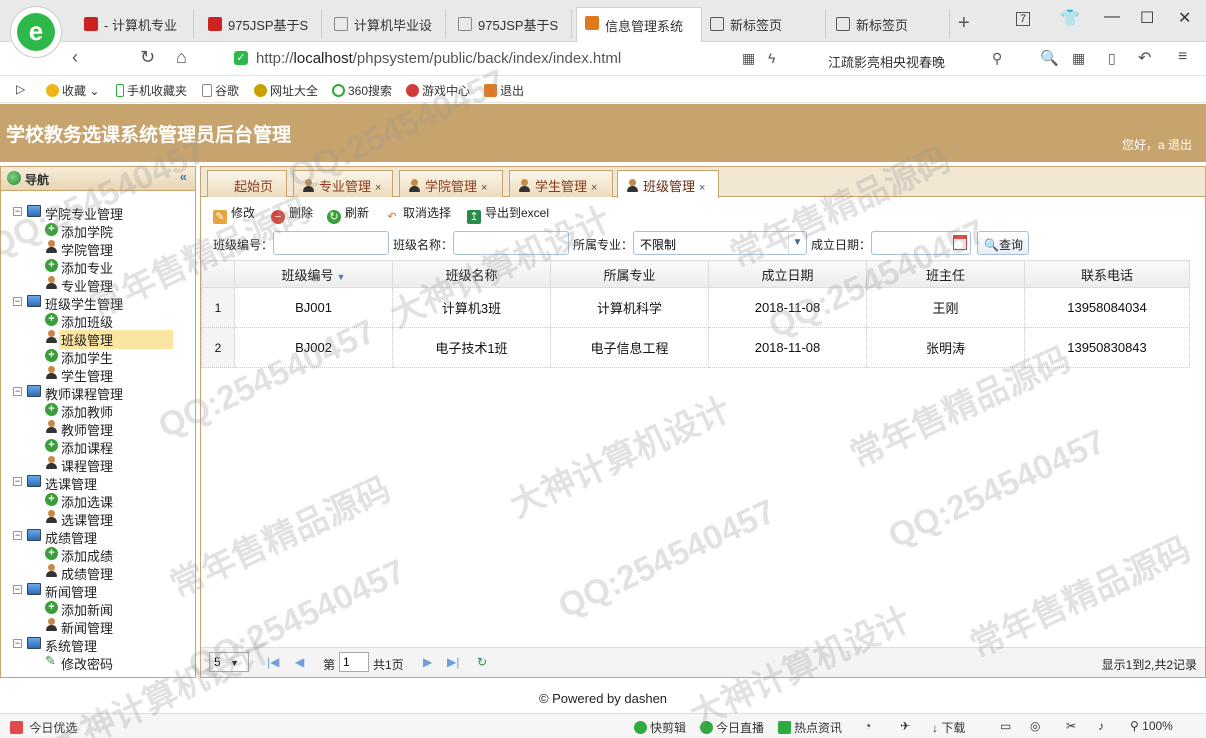  Describe the element at coordinates (748, 58) in the screenshot. I see `qr-icon: ▦` at that location.